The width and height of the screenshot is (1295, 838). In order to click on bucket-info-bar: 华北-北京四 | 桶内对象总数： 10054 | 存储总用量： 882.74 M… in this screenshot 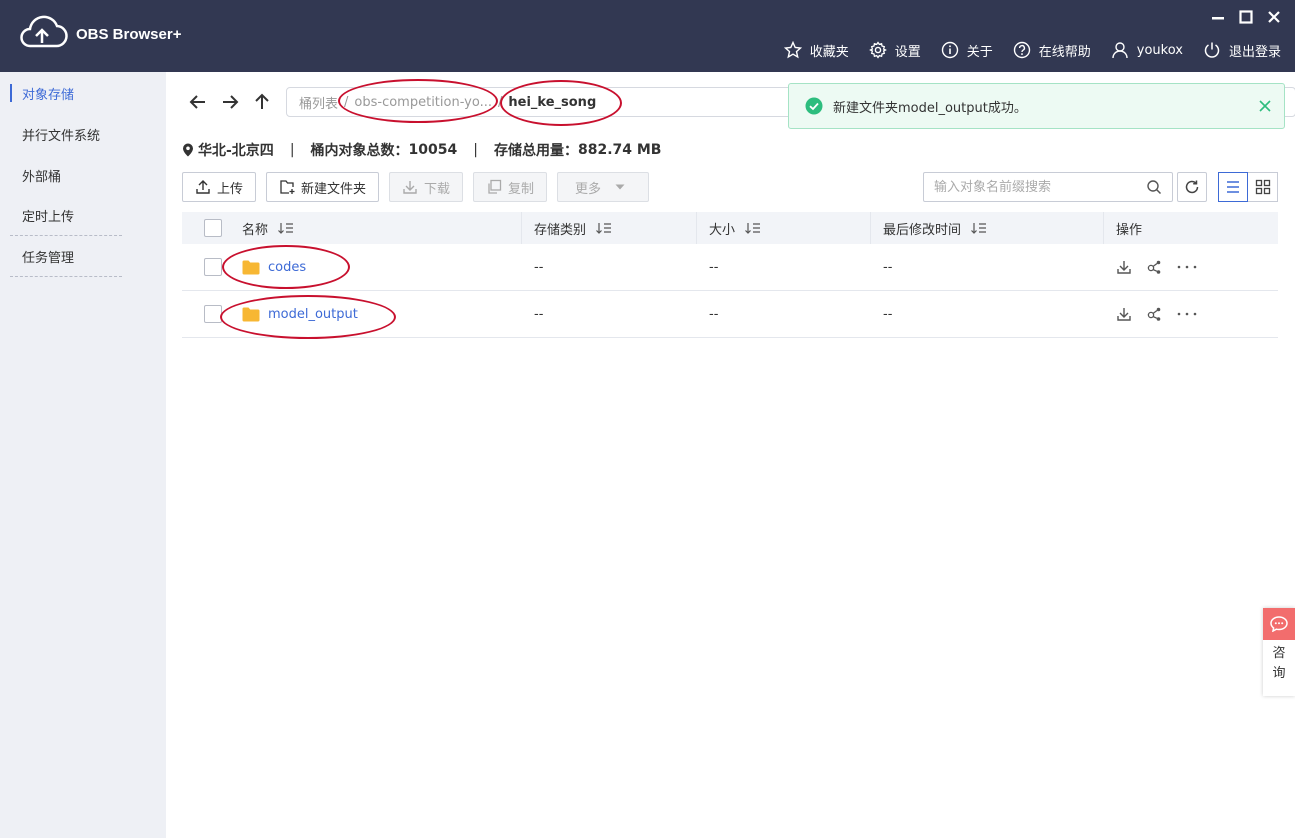, I will do `click(421, 150)`.